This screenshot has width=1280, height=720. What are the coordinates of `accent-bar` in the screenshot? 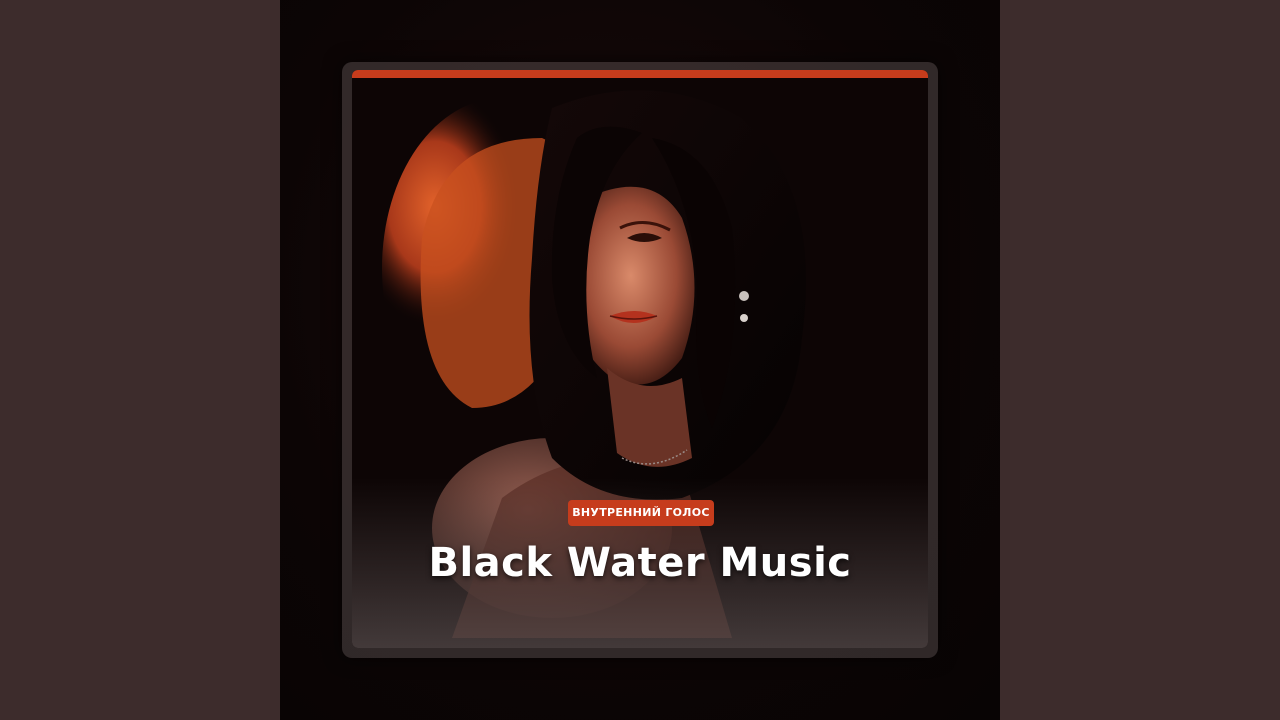 It's located at (640, 74).